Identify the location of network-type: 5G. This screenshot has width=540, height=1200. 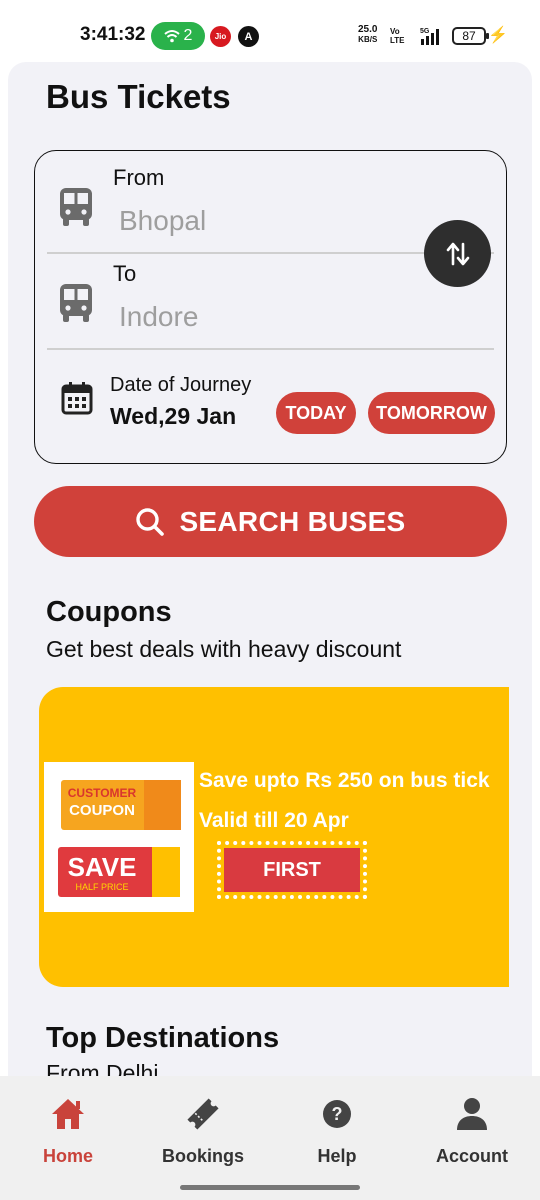
(425, 31).